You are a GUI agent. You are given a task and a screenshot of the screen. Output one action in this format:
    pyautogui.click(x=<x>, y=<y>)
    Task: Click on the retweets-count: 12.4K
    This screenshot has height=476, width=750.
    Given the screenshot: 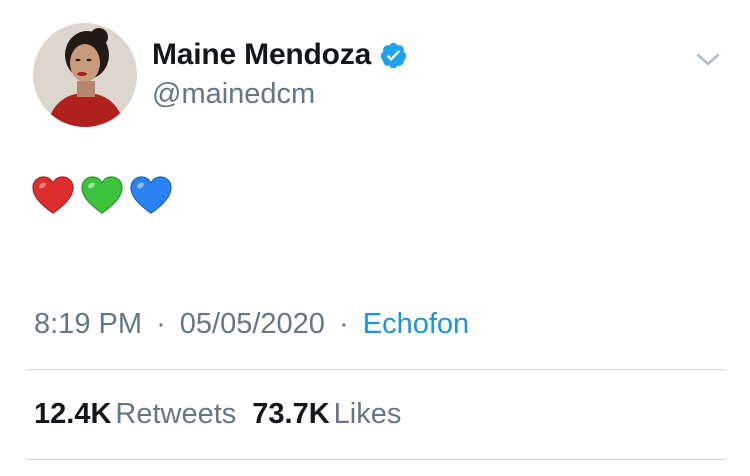 What is the action you would take?
    pyautogui.click(x=73, y=414)
    